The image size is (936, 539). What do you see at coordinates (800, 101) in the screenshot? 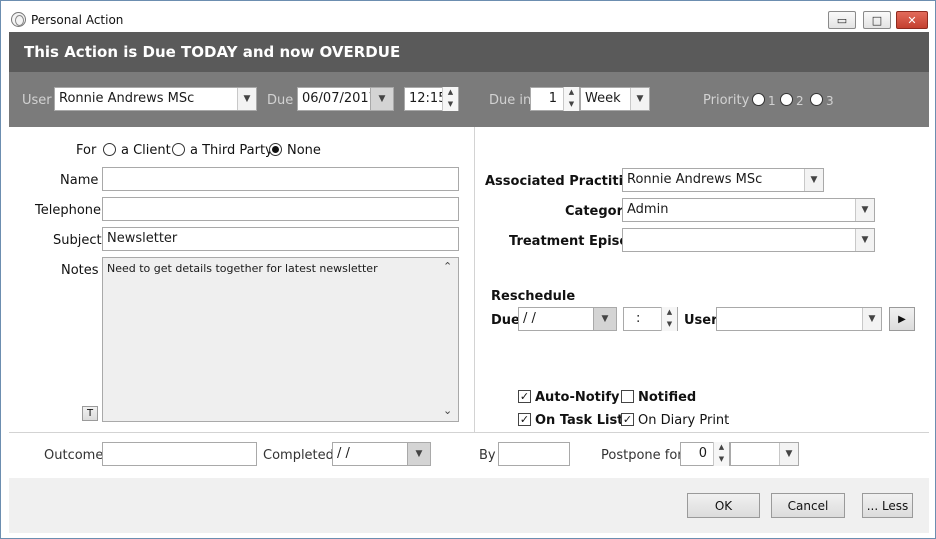
I see `priority-2-label: 2` at bounding box center [800, 101].